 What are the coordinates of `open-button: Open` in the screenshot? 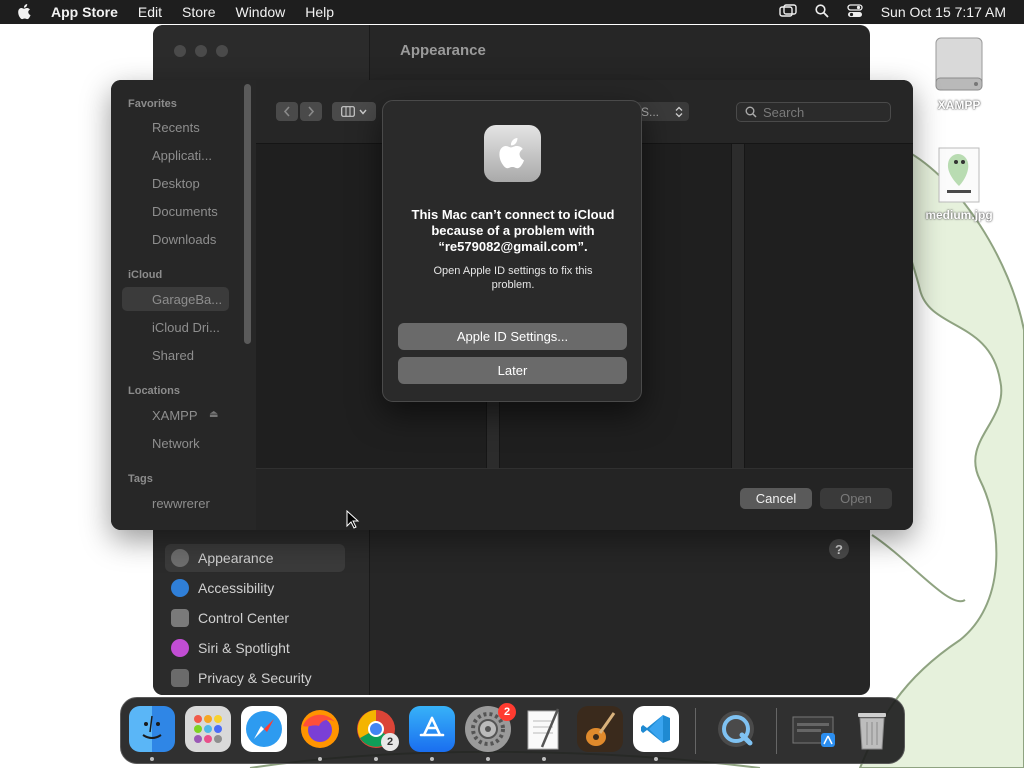 It's located at (856, 498).